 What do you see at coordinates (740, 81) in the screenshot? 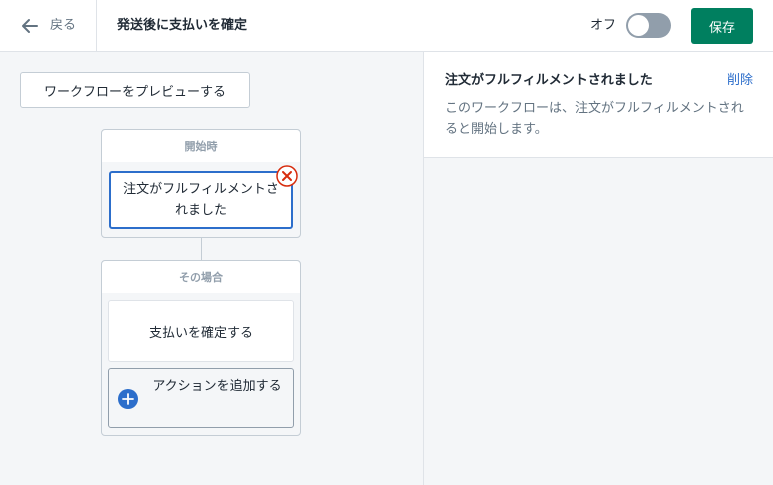
I see `delete-link: 削除` at bounding box center [740, 81].